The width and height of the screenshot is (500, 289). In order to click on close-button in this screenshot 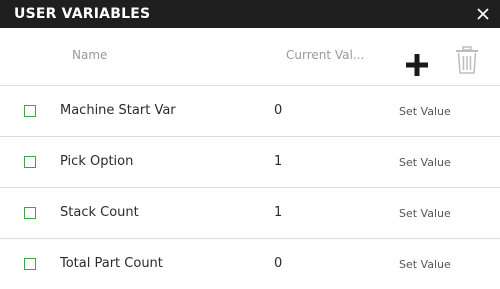, I will do `click(483, 14)`.